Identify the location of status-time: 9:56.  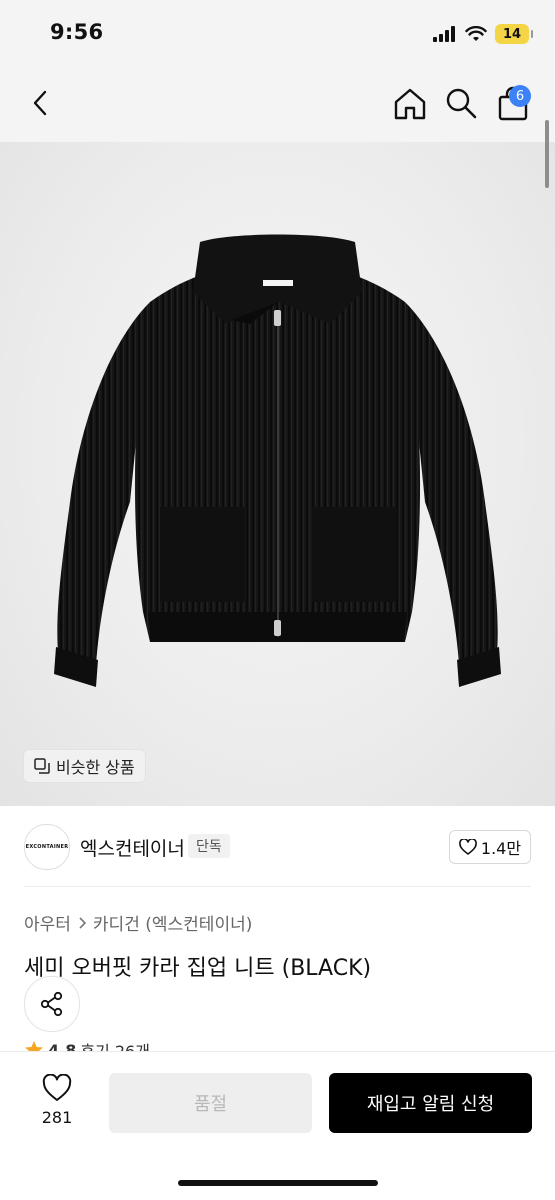
(77, 32).